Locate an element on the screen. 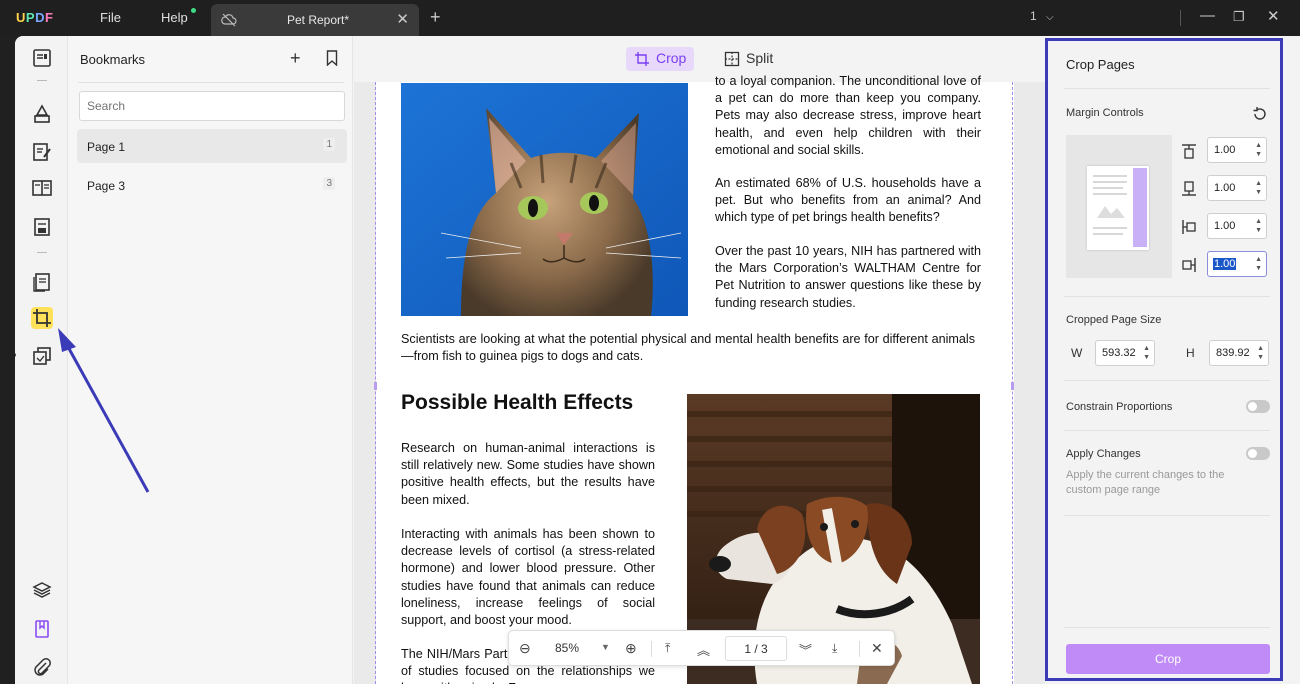  crop-icon is located at coordinates (642, 59).